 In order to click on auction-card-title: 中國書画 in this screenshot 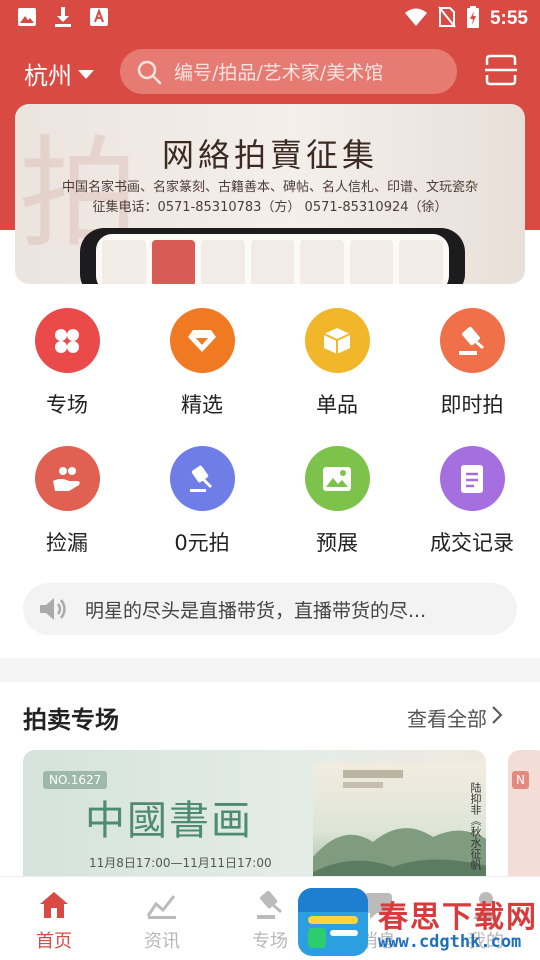, I will do `click(169, 821)`.